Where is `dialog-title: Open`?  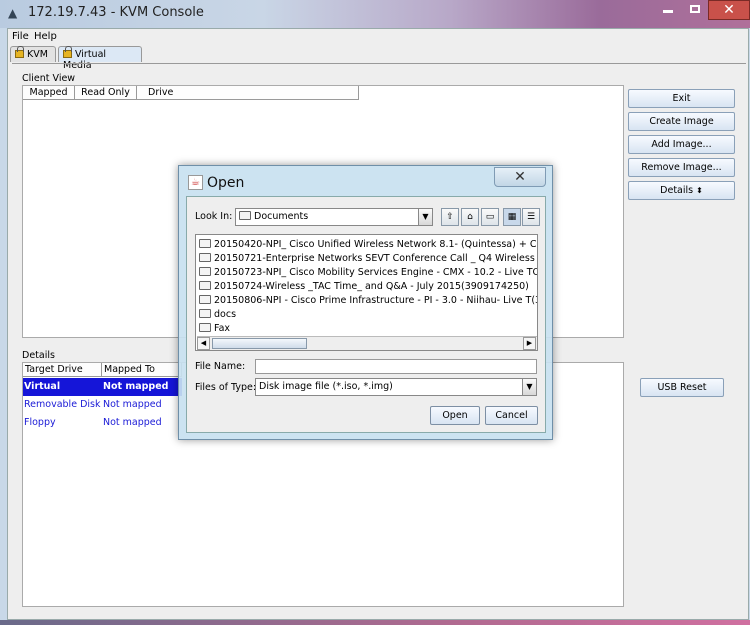 dialog-title: Open is located at coordinates (226, 183).